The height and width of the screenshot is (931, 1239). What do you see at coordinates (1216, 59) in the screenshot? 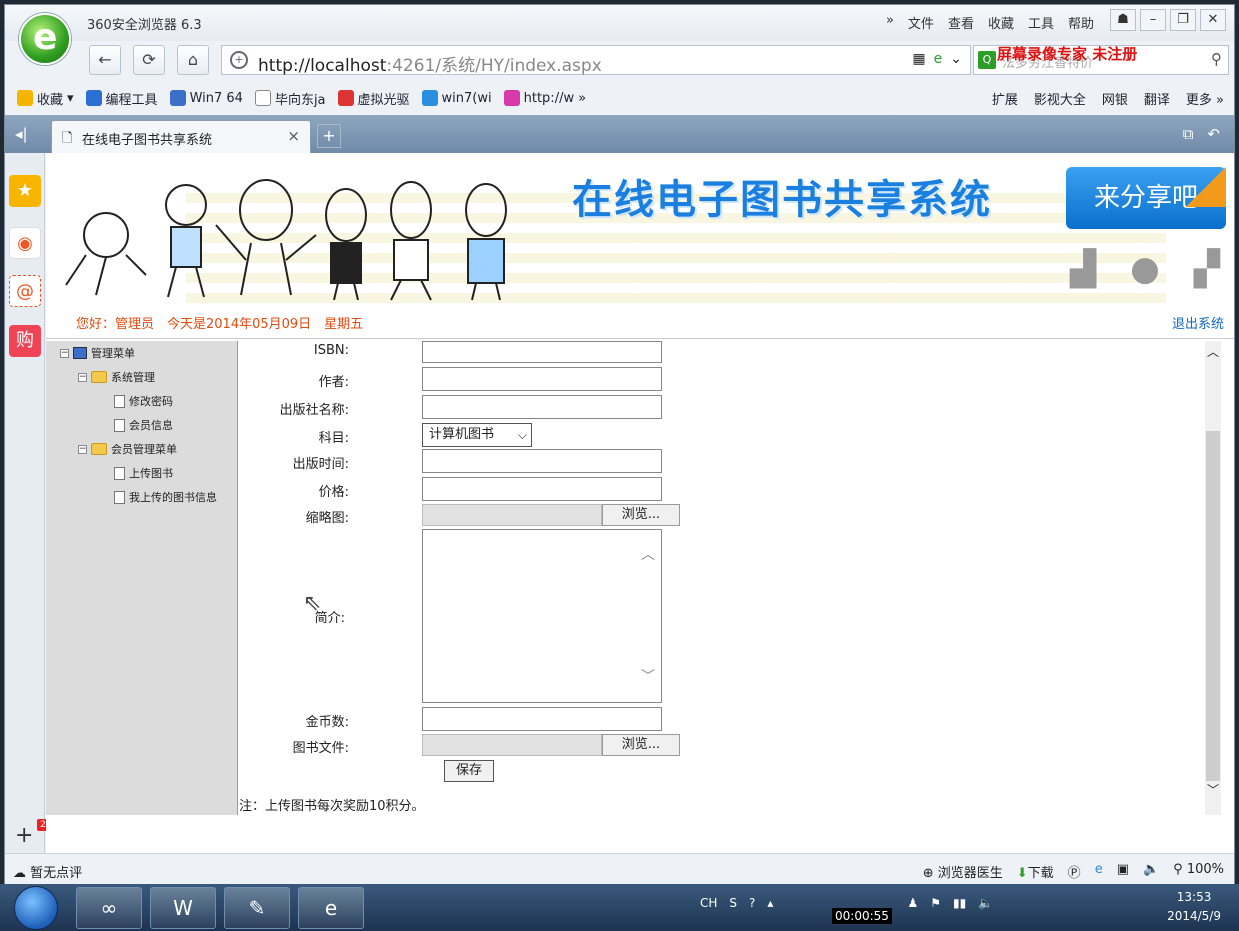
I see `search-icon: ⚲` at bounding box center [1216, 59].